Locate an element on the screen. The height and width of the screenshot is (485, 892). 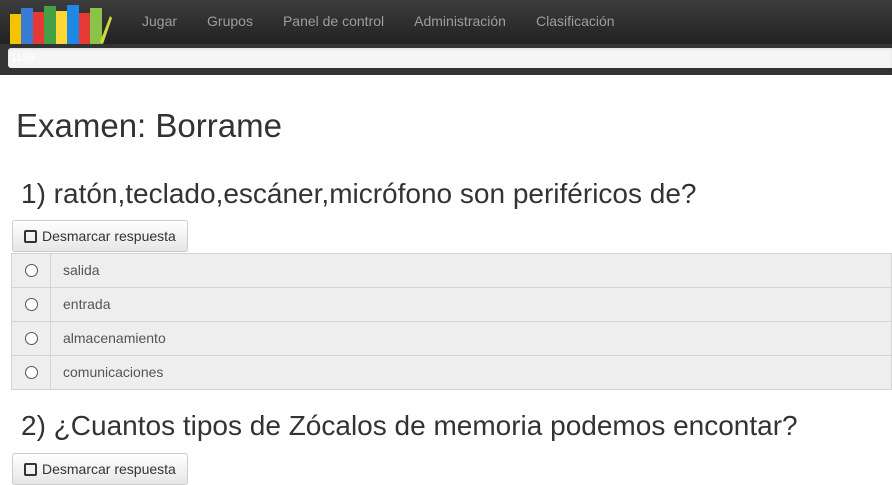
clear-answer-button-2: Desmarcar respuesta is located at coordinates (100, 469).